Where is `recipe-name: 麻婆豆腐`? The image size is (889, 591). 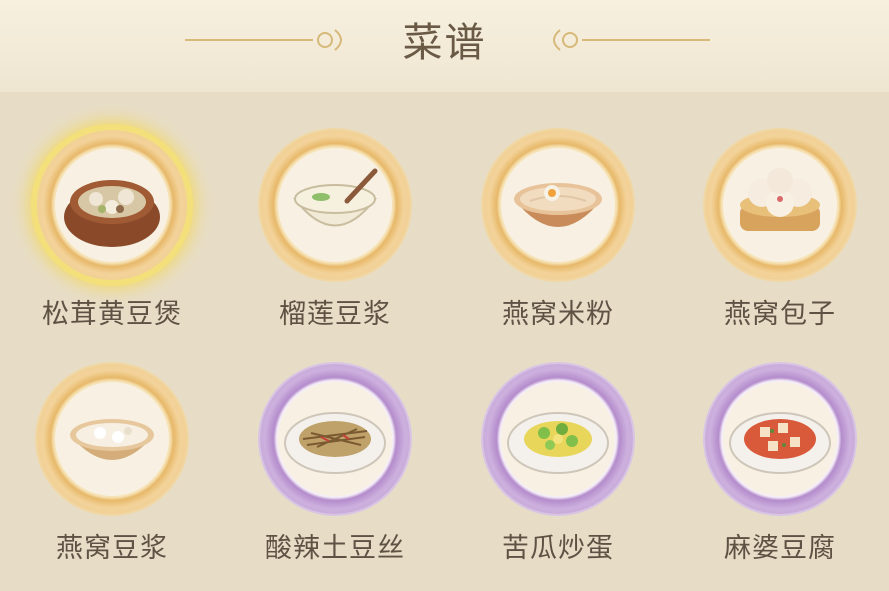
recipe-name: 麻婆豆腐 is located at coordinates (780, 548).